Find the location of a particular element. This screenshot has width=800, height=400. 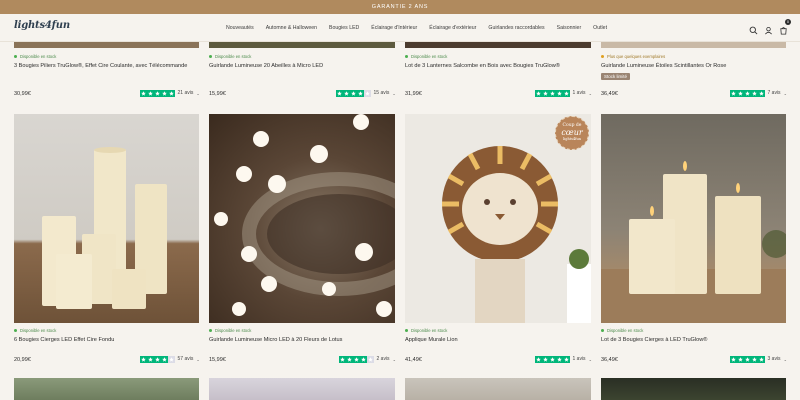

product-rating: 57 avis ⌄ is located at coordinates (170, 359).